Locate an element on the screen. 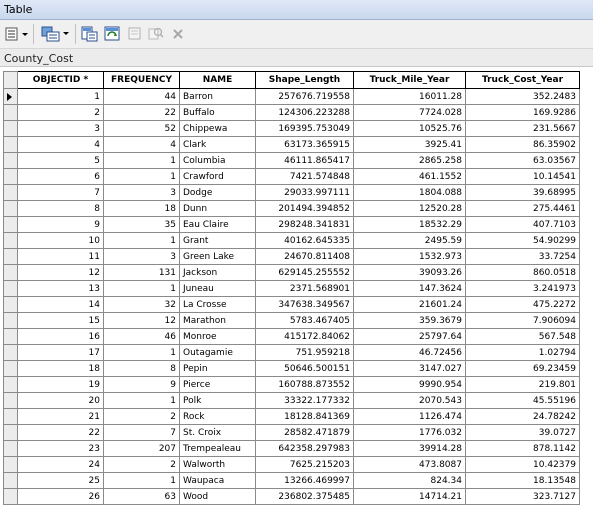  table-row: 4 4 Clark 63173.365915 3925.41 86.35902 is located at coordinates (291, 144).